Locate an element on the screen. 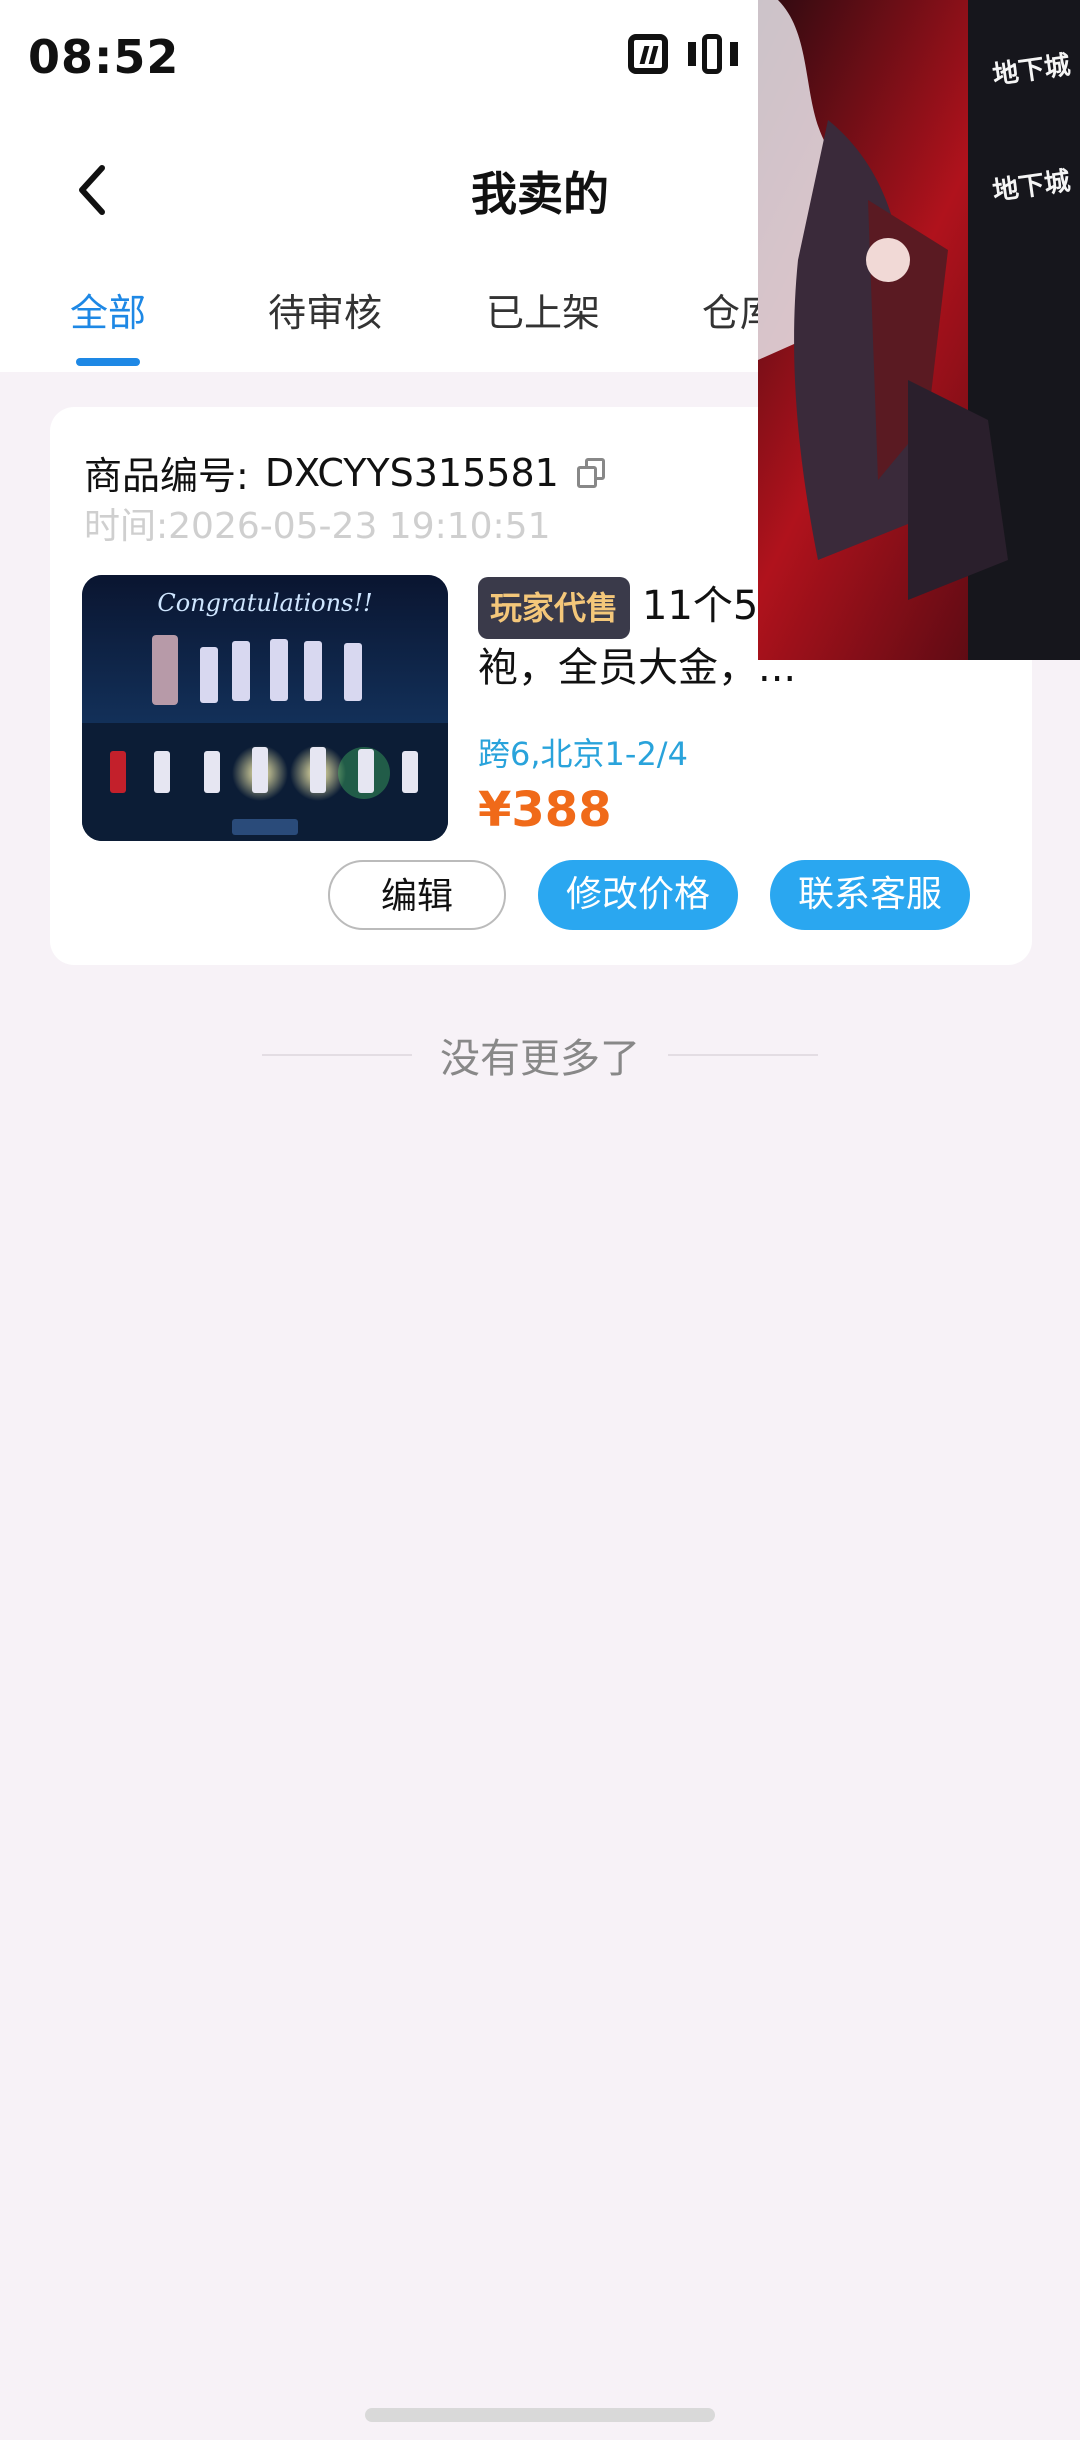  status-time: 08:52 is located at coordinates (104, 57).